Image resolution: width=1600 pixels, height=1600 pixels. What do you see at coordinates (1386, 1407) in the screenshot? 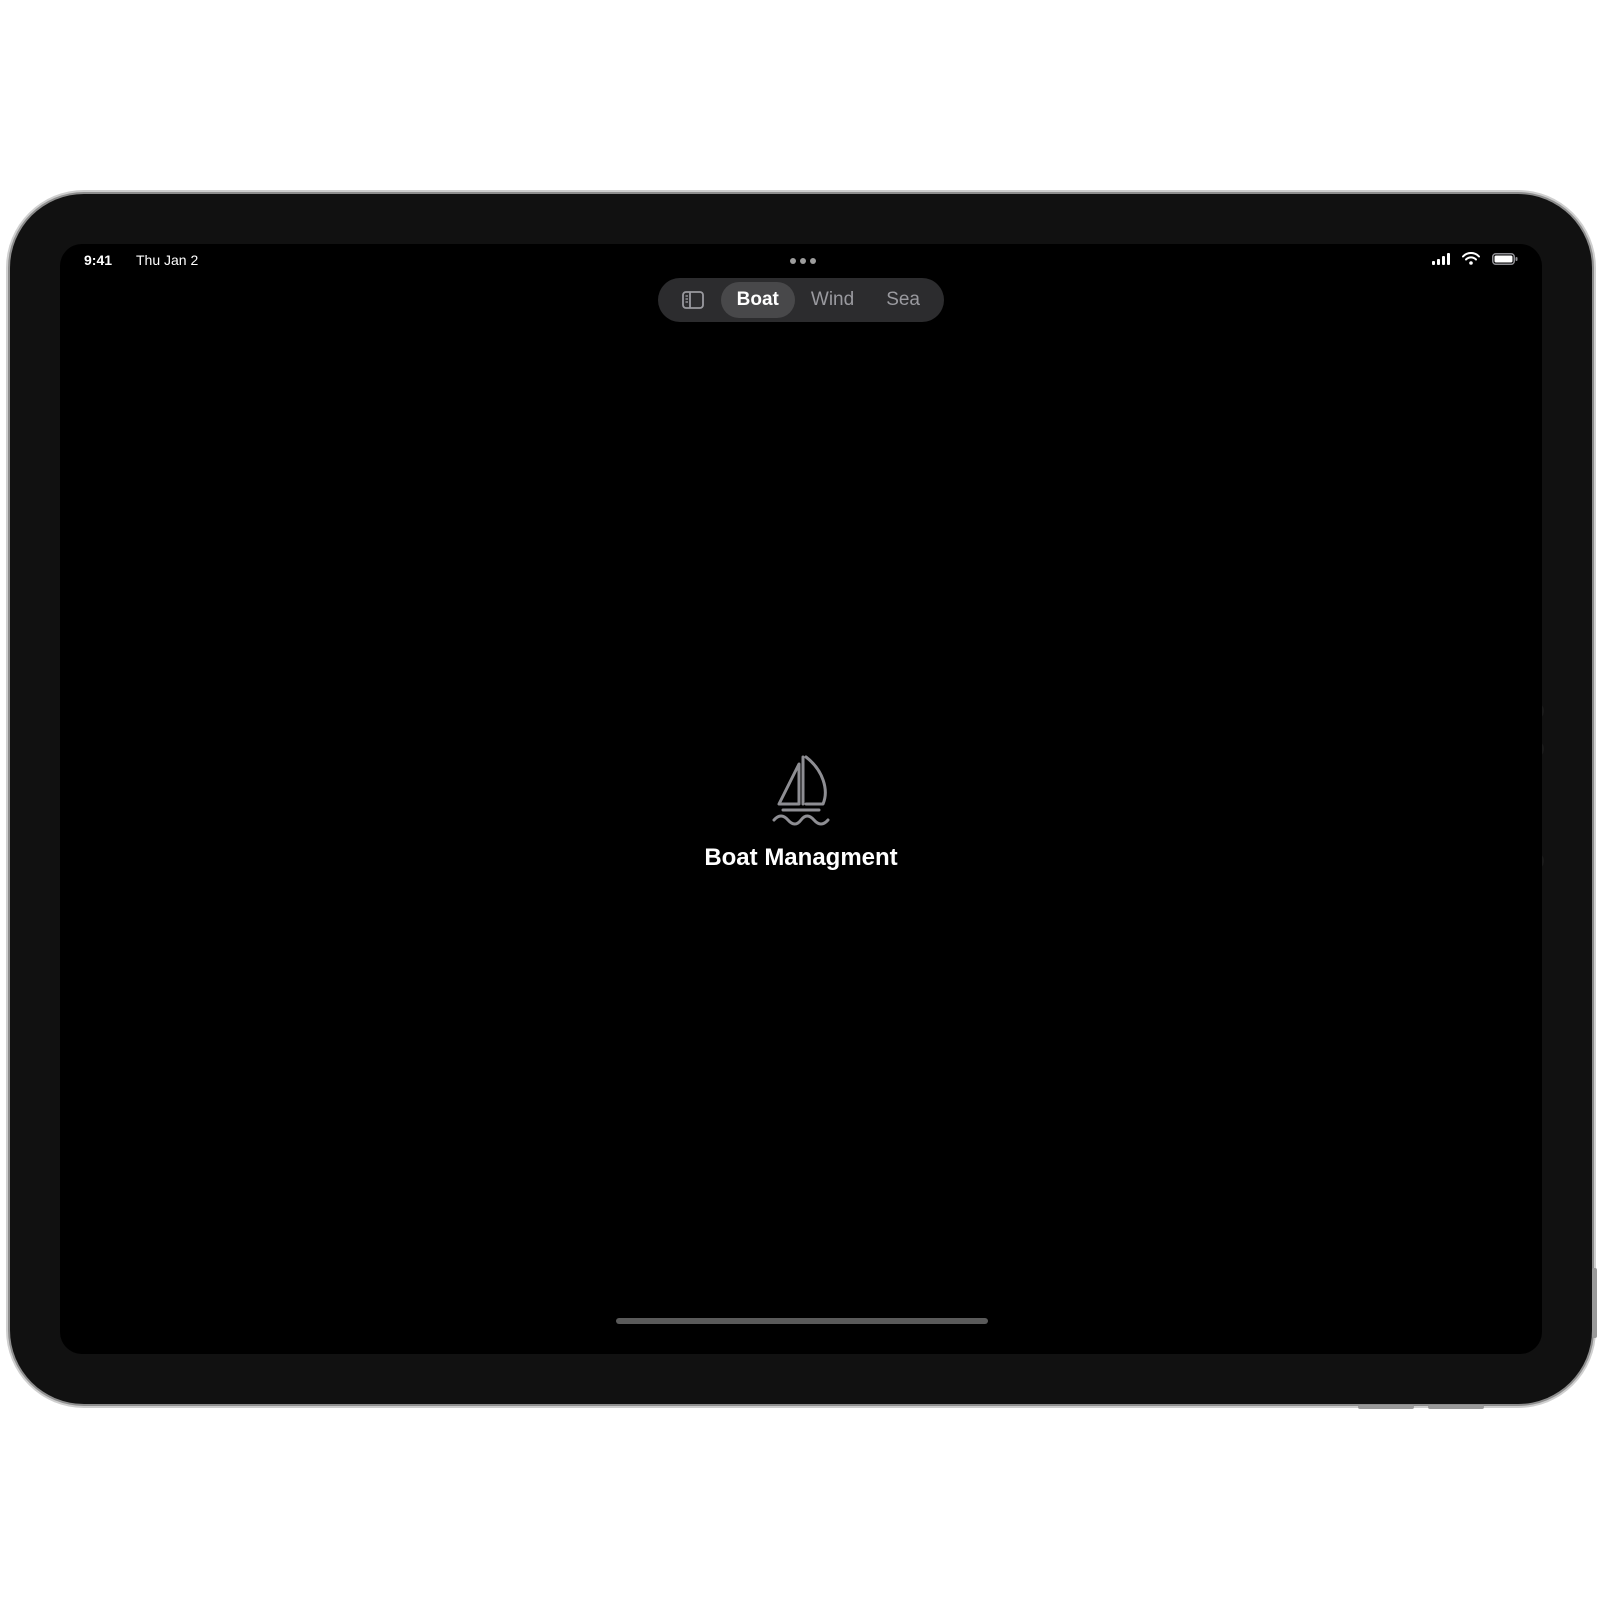
I see `volume-up-button` at bounding box center [1386, 1407].